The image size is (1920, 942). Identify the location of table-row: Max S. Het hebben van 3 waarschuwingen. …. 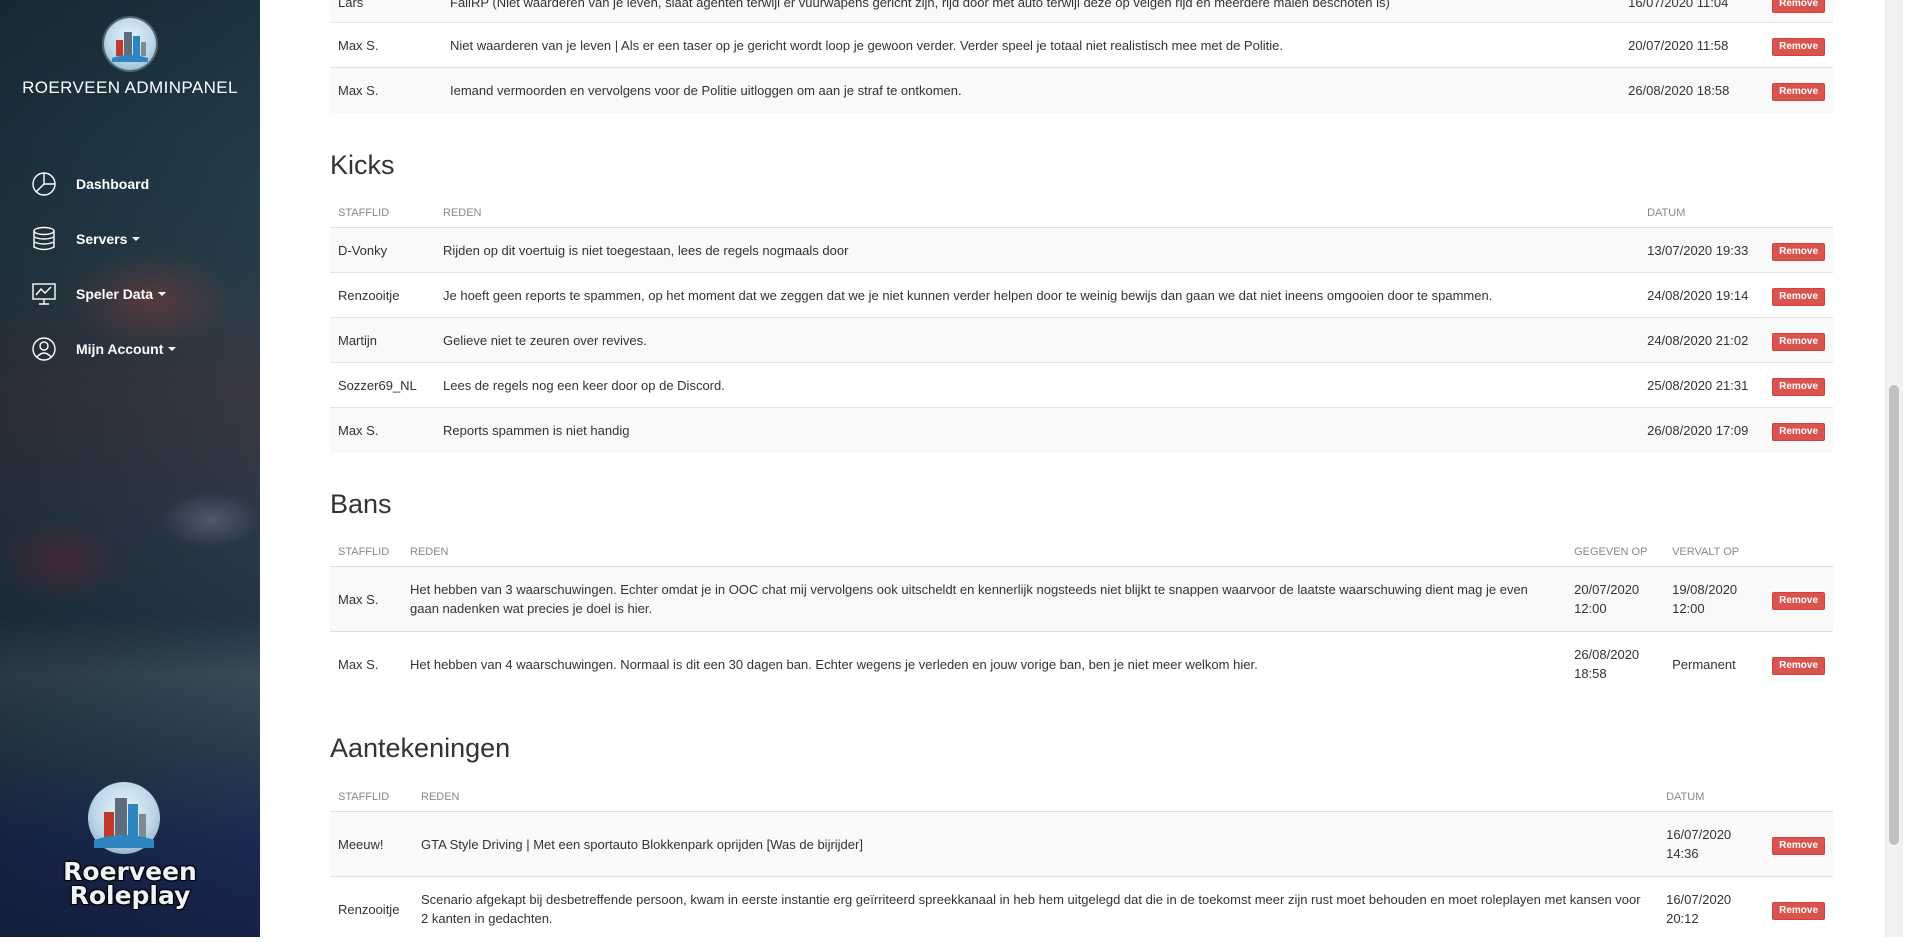
(1081, 599).